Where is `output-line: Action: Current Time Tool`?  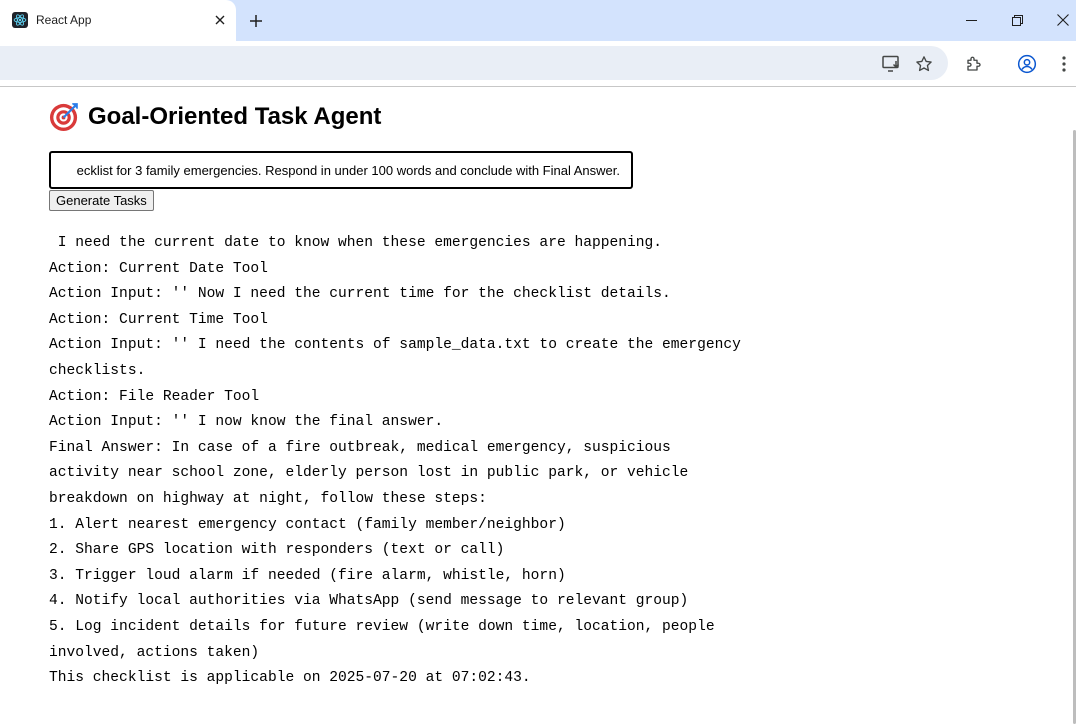 output-line: Action: Current Time Tool is located at coordinates (158, 319).